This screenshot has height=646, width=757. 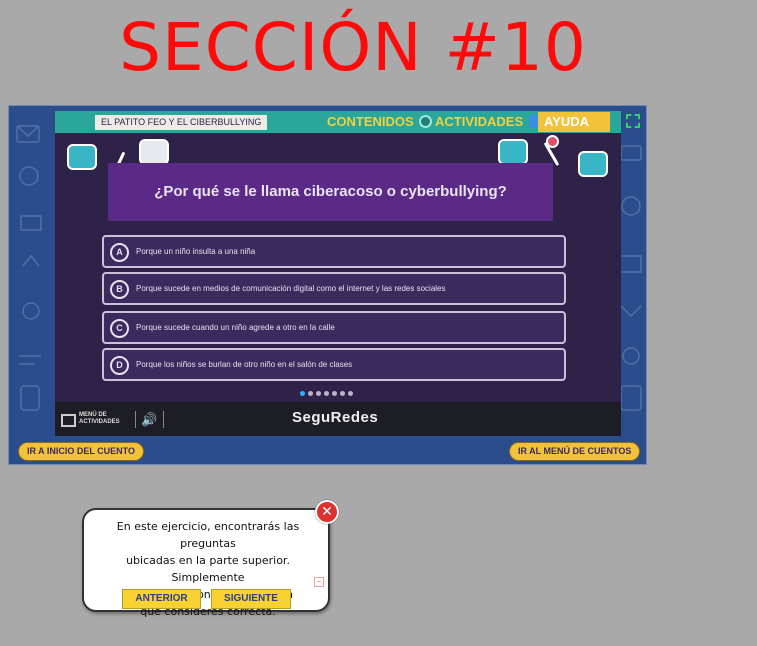 I want to click on nav-actividades: ACTIVIDADES, so click(x=488, y=122).